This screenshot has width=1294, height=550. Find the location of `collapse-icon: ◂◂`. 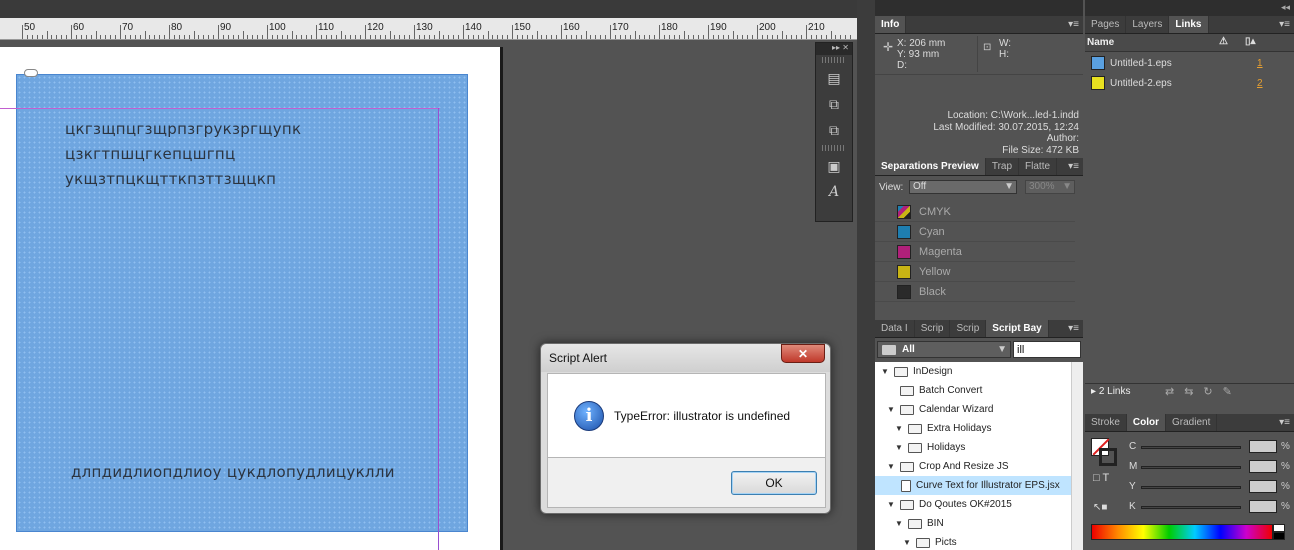

collapse-icon: ◂◂ is located at coordinates (1285, 7).